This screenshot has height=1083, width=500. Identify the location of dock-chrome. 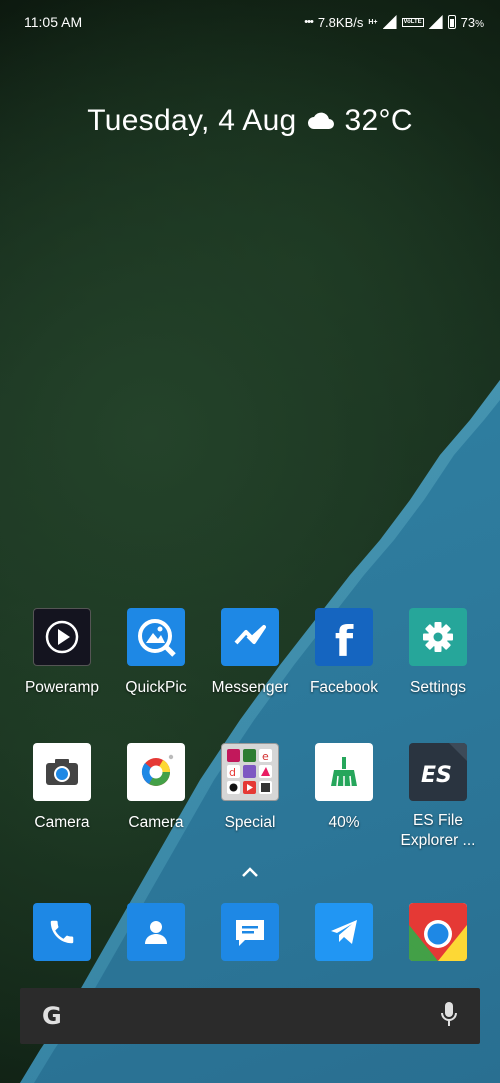
(438, 932).